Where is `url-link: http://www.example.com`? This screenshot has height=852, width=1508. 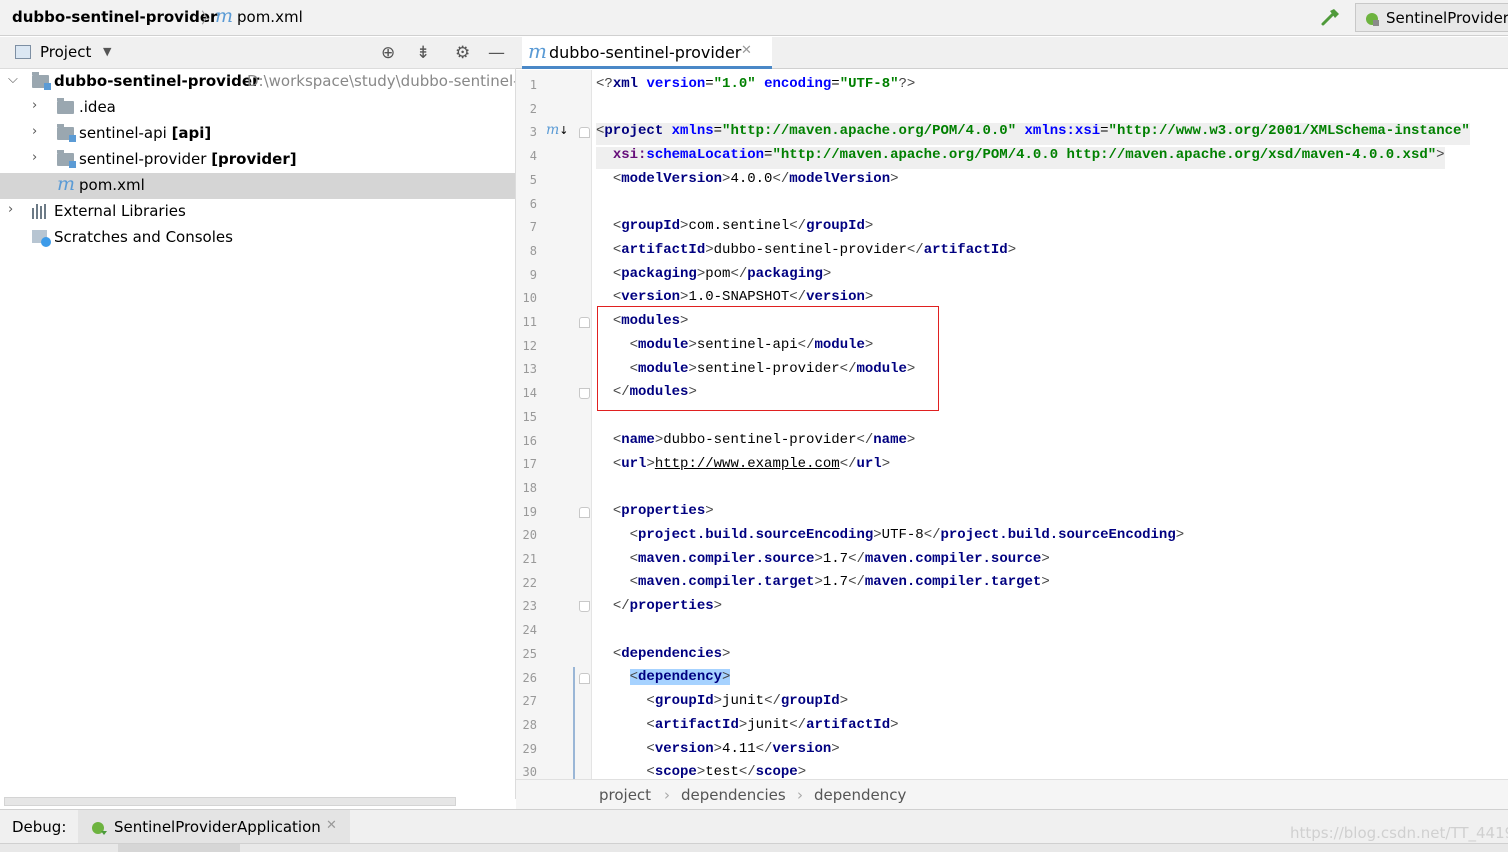
url-link: http://www.example.com is located at coordinates (747, 464).